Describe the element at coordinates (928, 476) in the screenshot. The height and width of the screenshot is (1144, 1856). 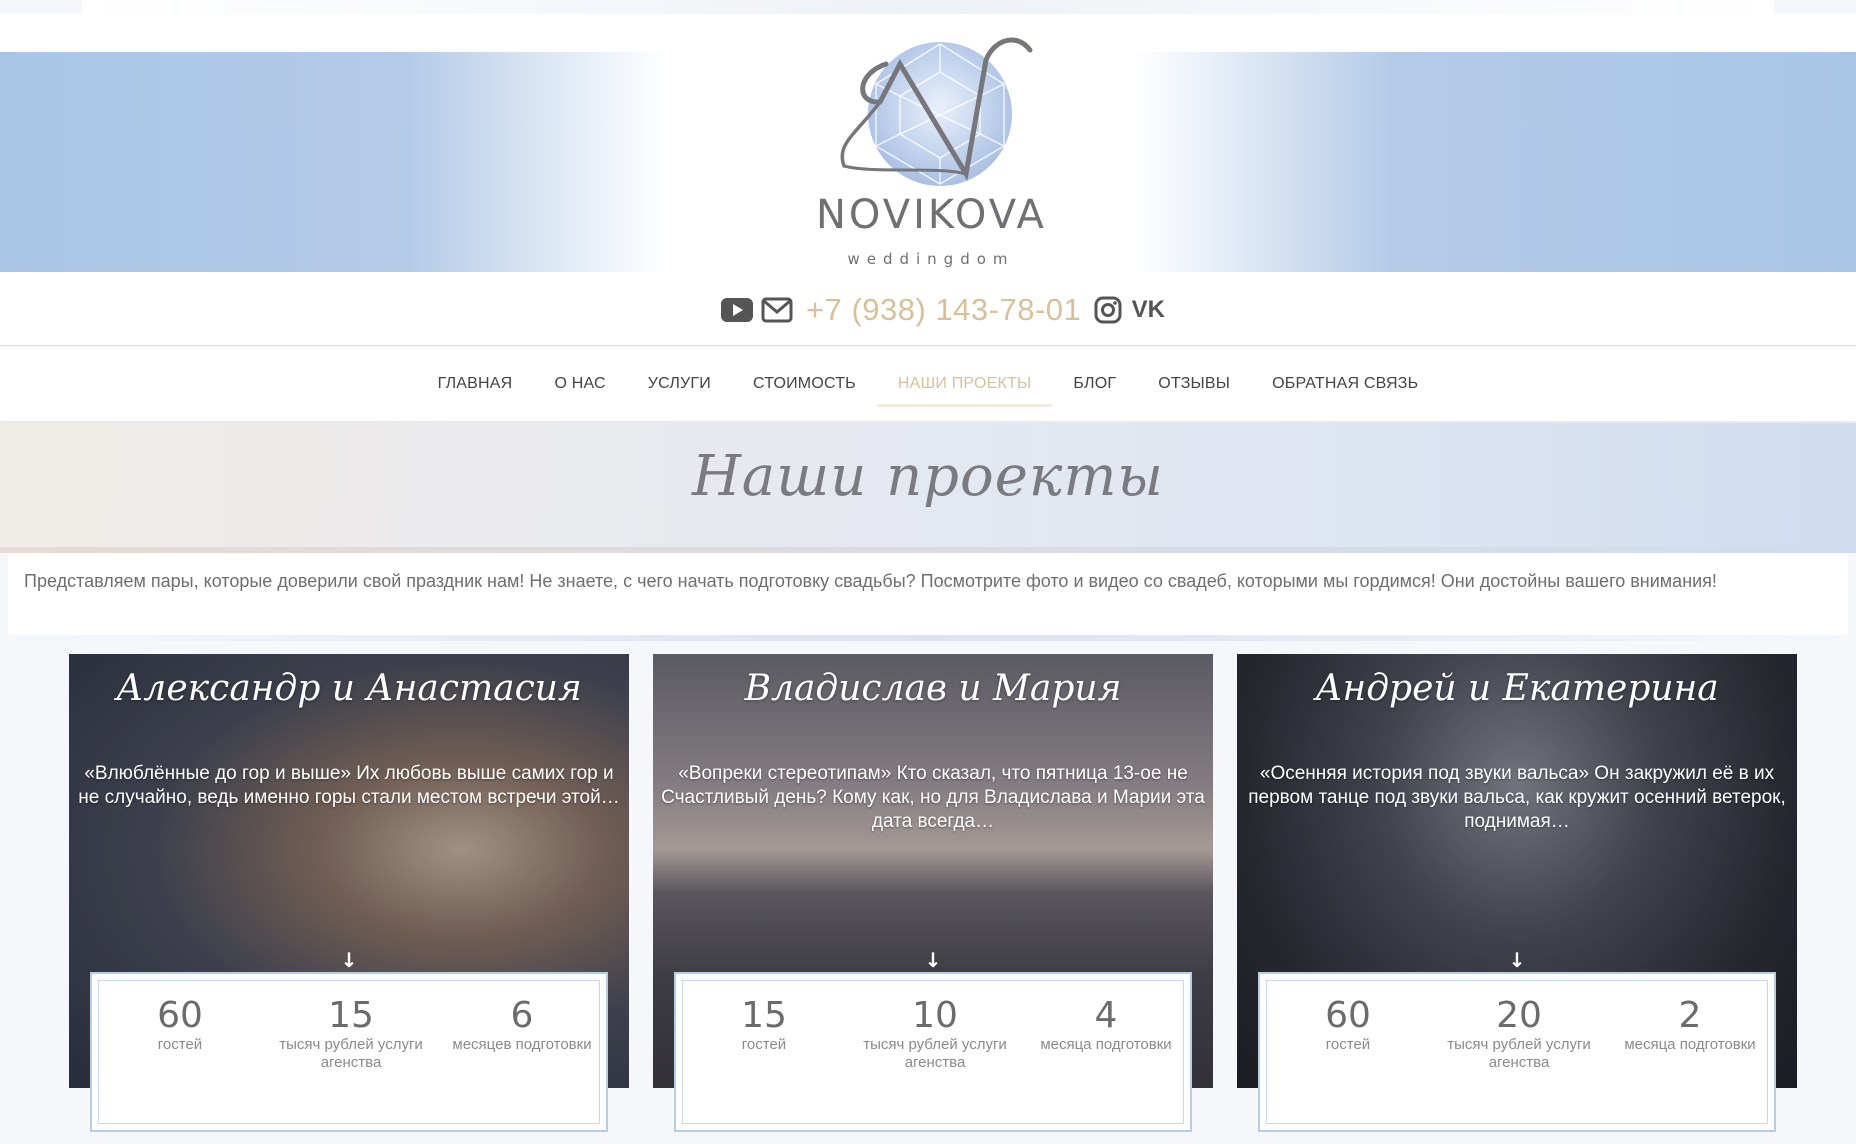
I see `page-title: Наши проекты` at that location.